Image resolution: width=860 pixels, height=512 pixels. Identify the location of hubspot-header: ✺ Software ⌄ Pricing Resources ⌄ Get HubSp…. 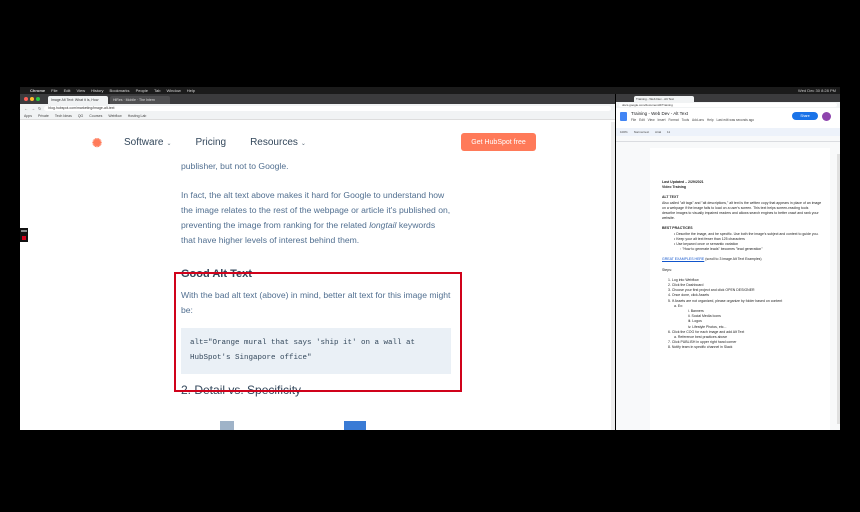
(317, 142).